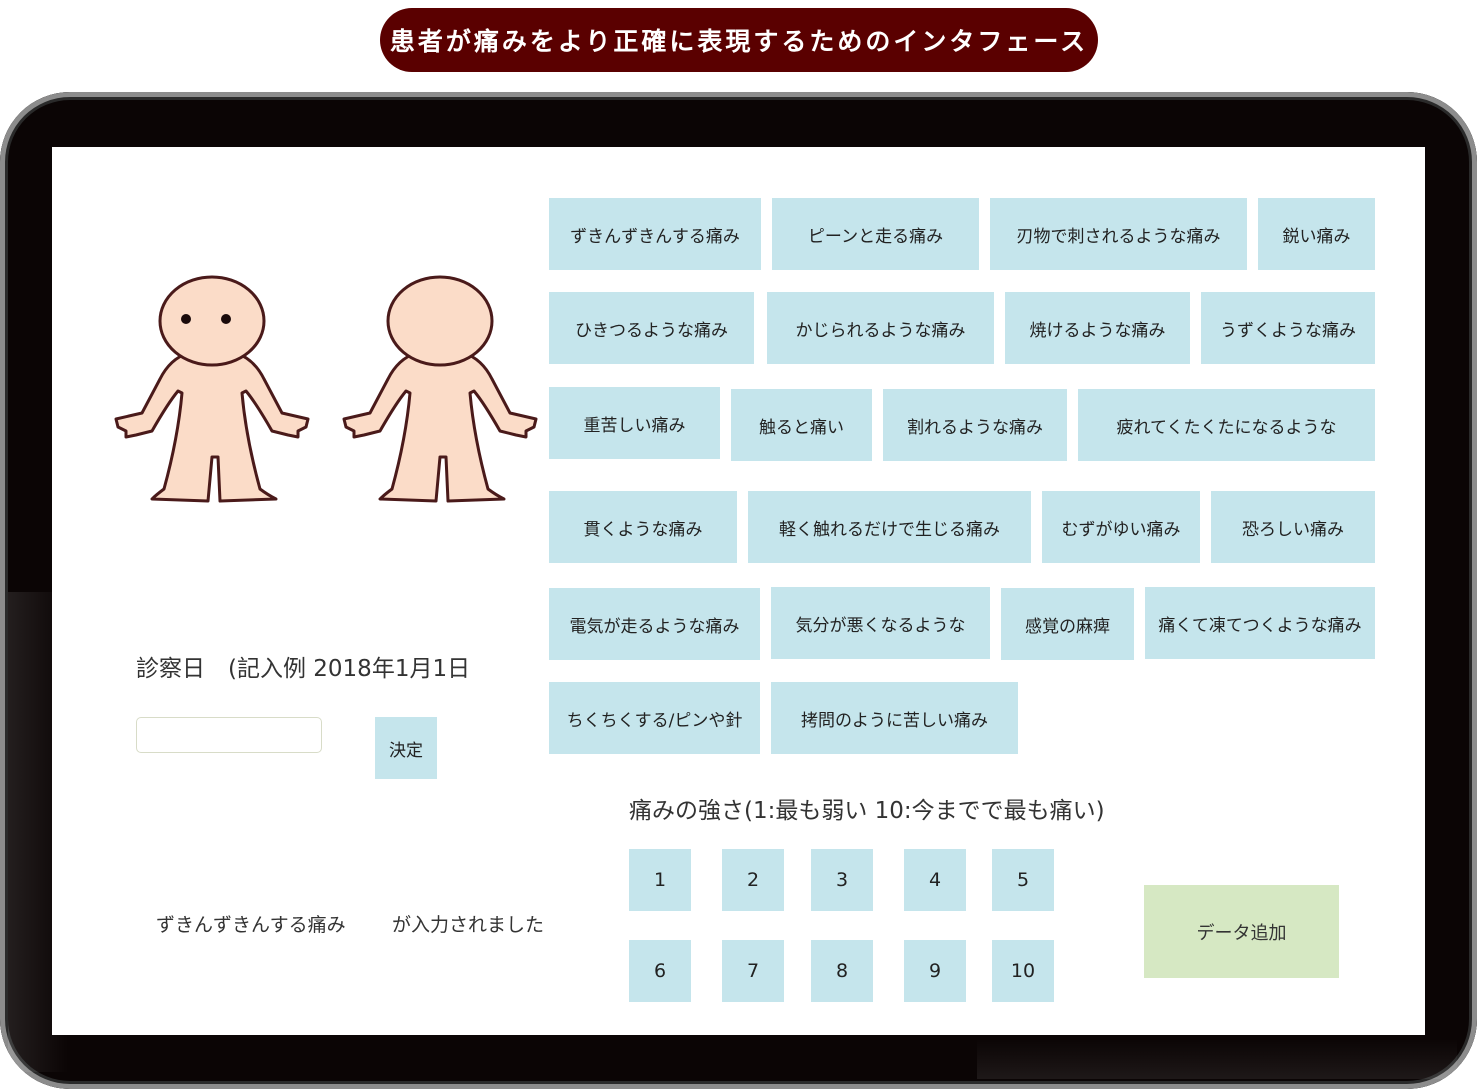  What do you see at coordinates (229, 735) in the screenshot?
I see `exam-date-input` at bounding box center [229, 735].